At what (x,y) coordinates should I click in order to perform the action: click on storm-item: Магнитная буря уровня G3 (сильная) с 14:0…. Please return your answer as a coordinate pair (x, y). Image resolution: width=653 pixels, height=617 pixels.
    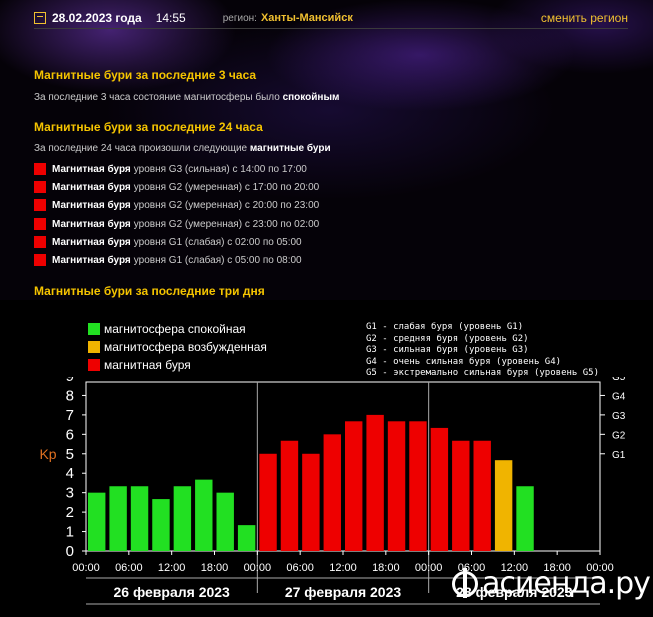
    Looking at the image, I should click on (170, 169).